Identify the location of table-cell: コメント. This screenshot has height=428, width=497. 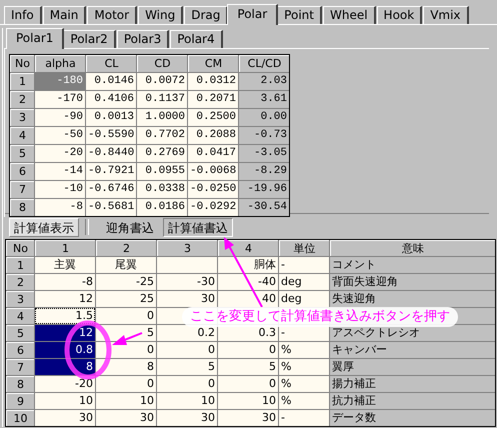
(412, 265).